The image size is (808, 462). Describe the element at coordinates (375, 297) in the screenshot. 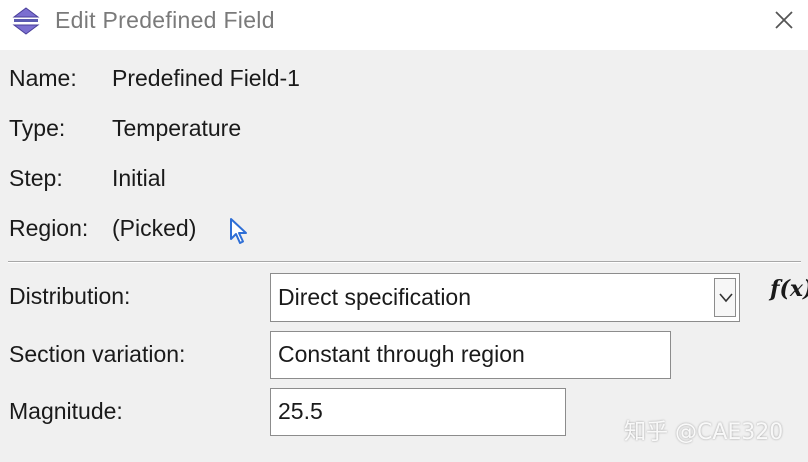

I see `distribution-value: Direct specification` at that location.